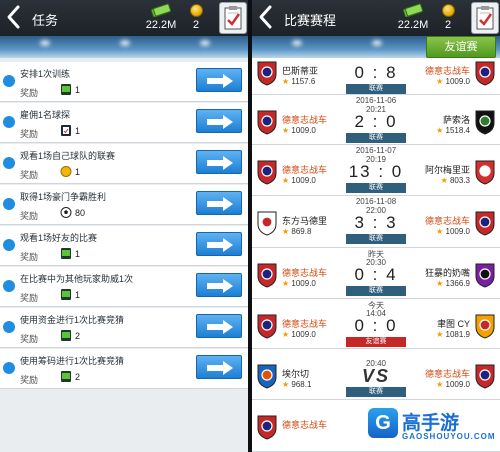  Describe the element at coordinates (296, 374) in the screenshot. I see `home-team-name: 埃尔切` at that location.